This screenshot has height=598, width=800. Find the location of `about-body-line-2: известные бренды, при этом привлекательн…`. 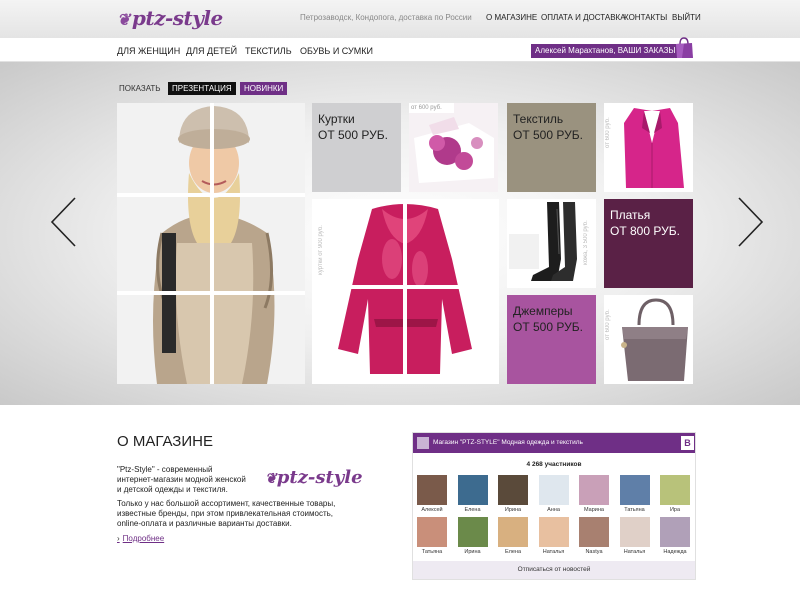

about-body-line-2: известные бренды, при этом привлекательн… is located at coordinates (225, 513).